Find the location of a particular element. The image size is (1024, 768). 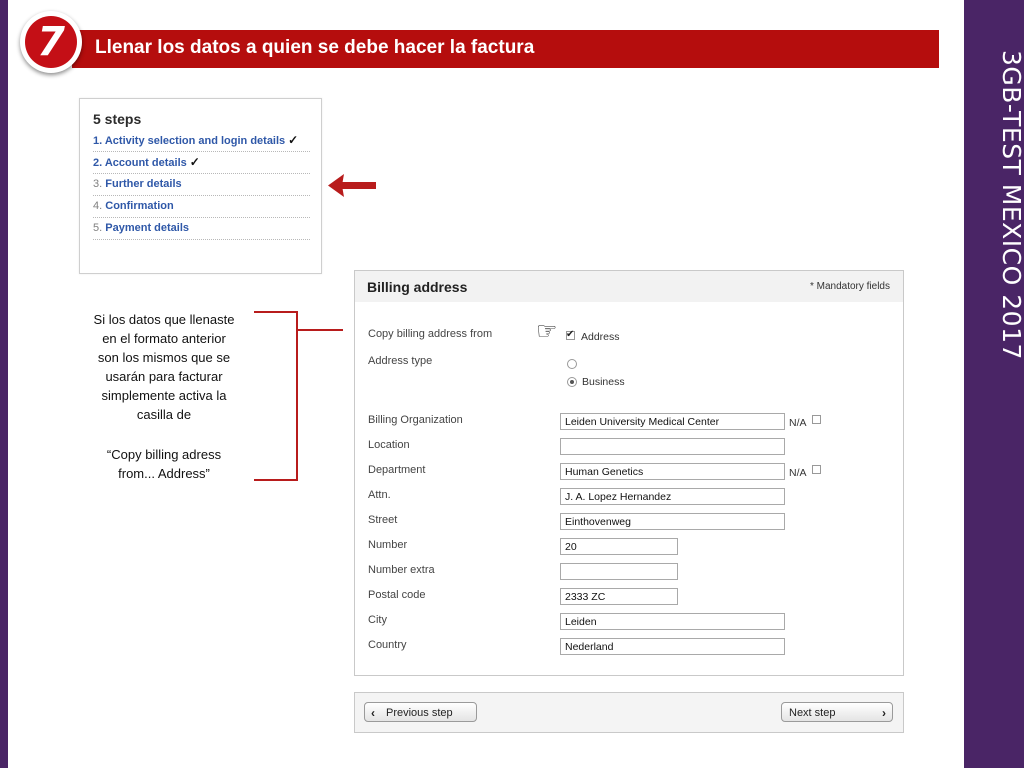

attn-label: Attn. is located at coordinates (379, 495).